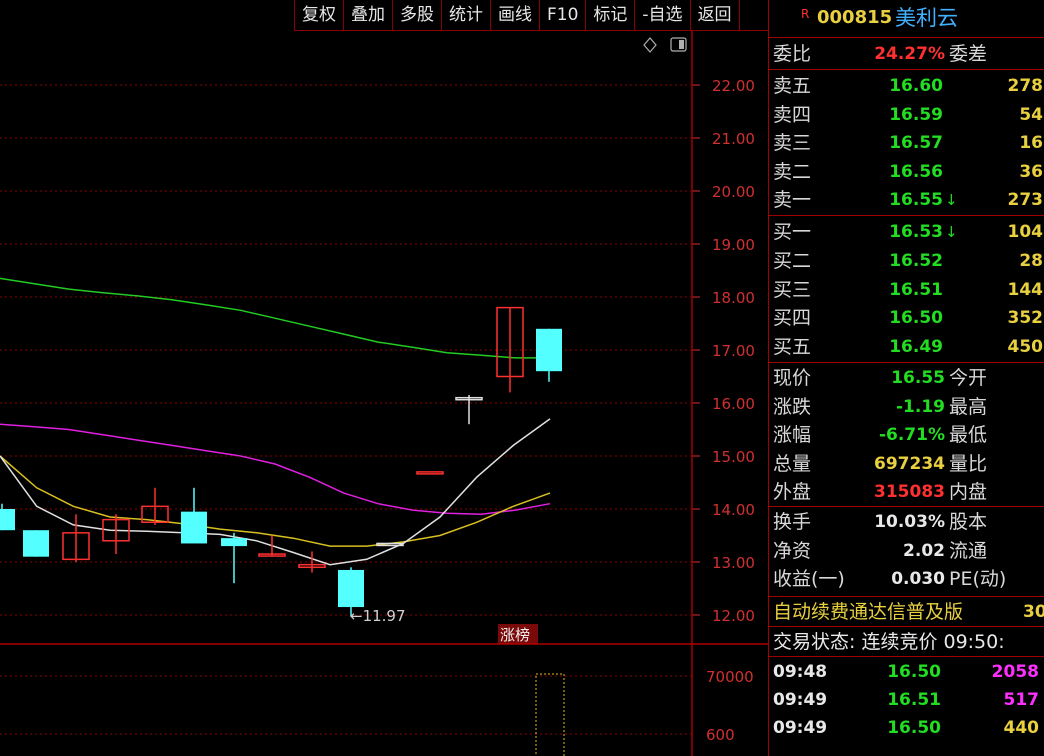 The image size is (1044, 756). Describe the element at coordinates (275, 318) in the screenshot. I see `ma-line-green` at that location.